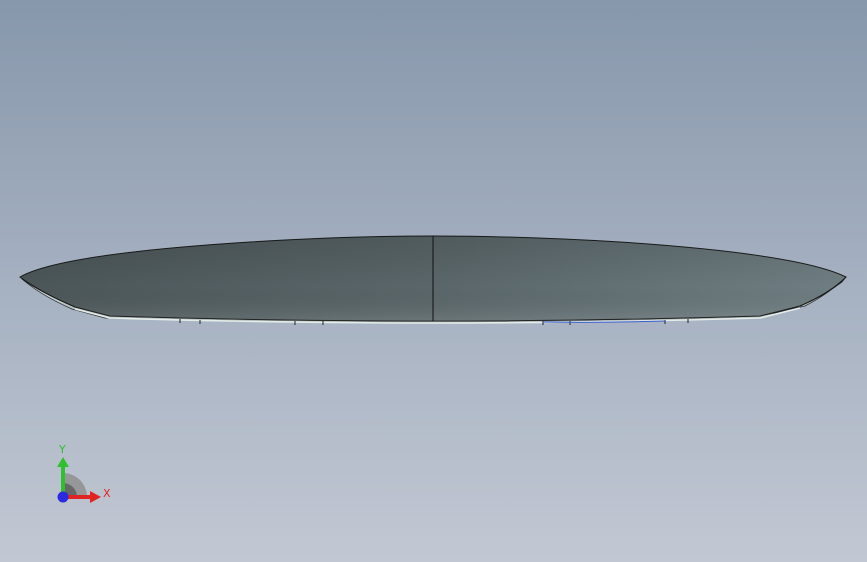 The width and height of the screenshot is (867, 562). What do you see at coordinates (62, 449) in the screenshot?
I see `y-axis-label: Y` at bounding box center [62, 449].